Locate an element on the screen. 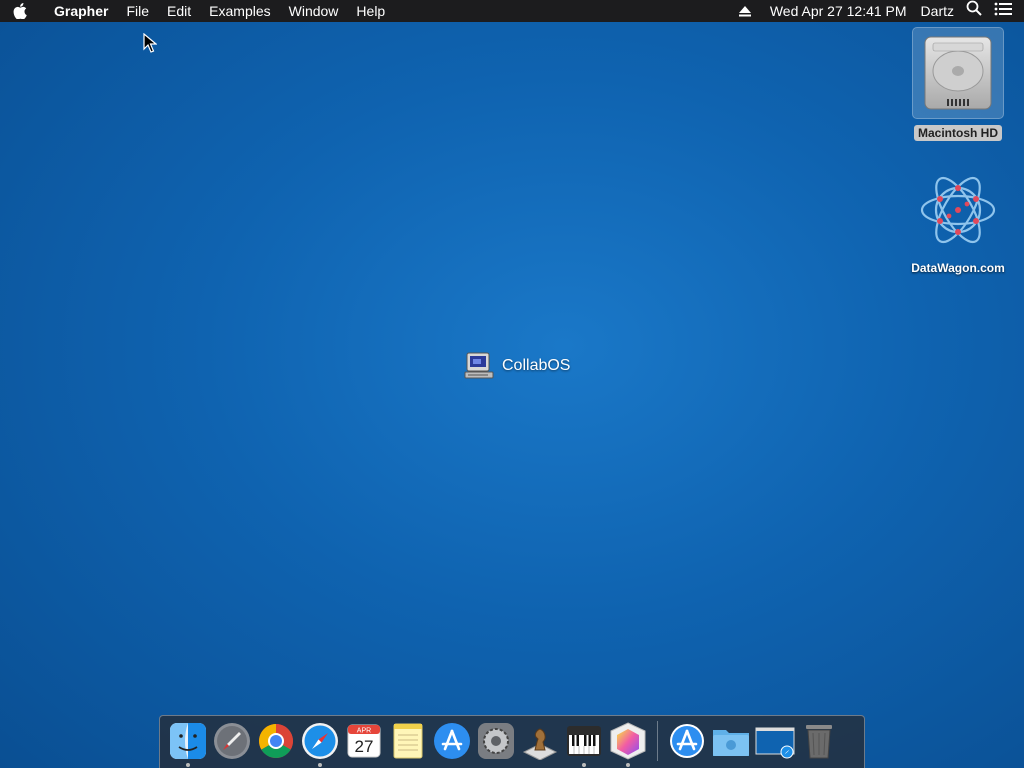  dock-calendar: APR 27 is located at coordinates (364, 741).